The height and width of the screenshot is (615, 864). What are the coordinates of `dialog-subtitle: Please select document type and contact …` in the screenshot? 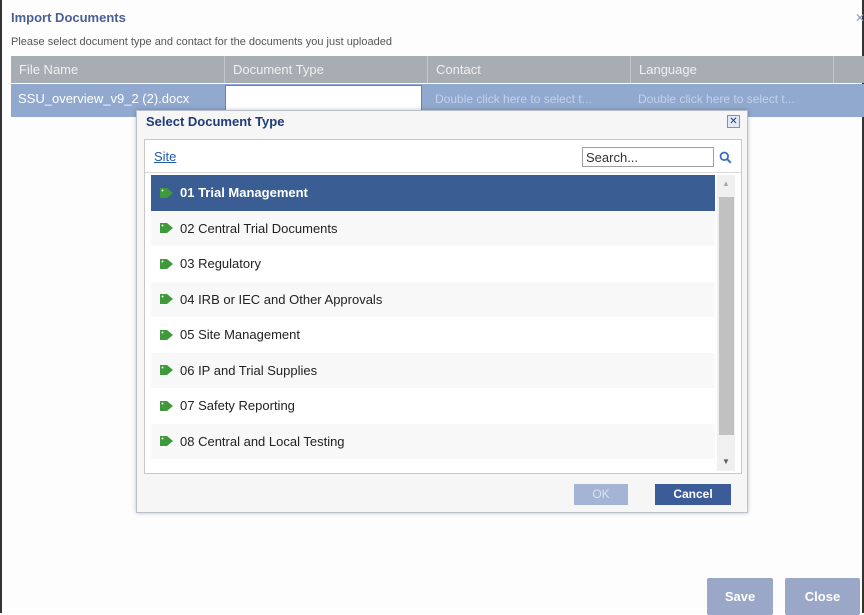 It's located at (201, 42).